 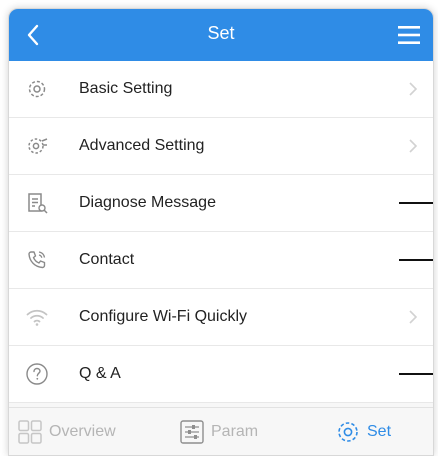 I want to click on menu-item-label: Contact, so click(x=107, y=259).